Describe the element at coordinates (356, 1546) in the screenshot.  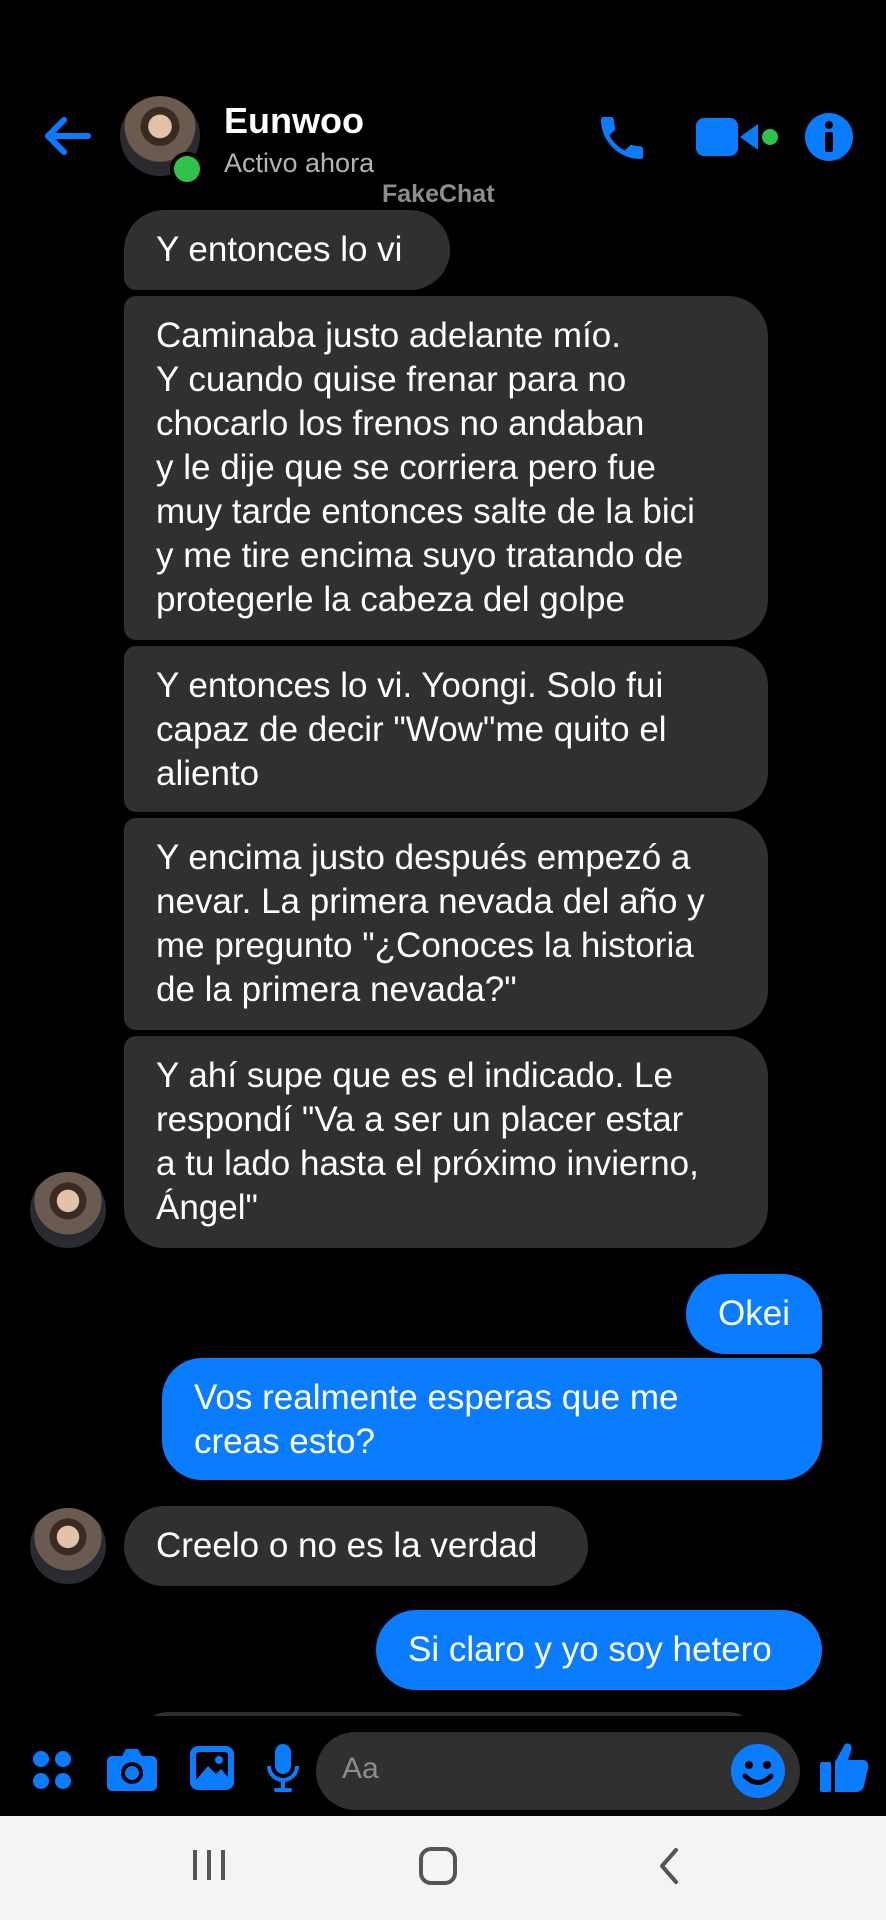
I see `message-bubble-incoming: Creelo o no es la verdad` at that location.